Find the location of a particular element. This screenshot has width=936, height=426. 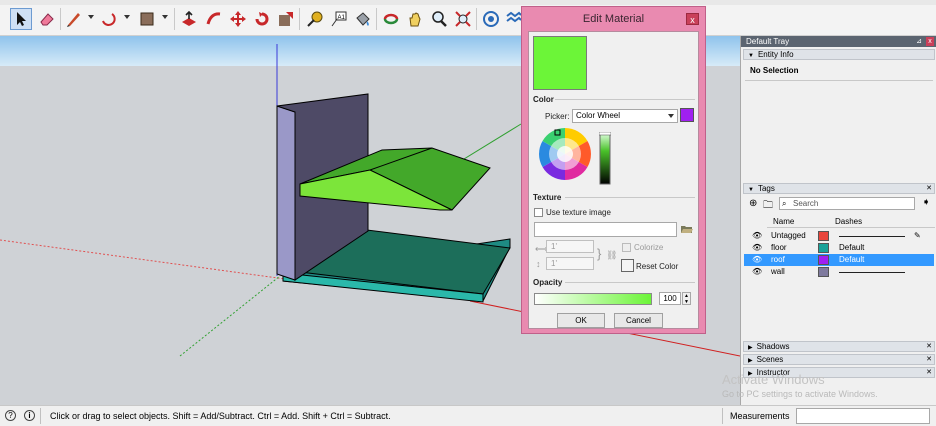

main-toolbar: A1 is located at coordinates (468, 18).